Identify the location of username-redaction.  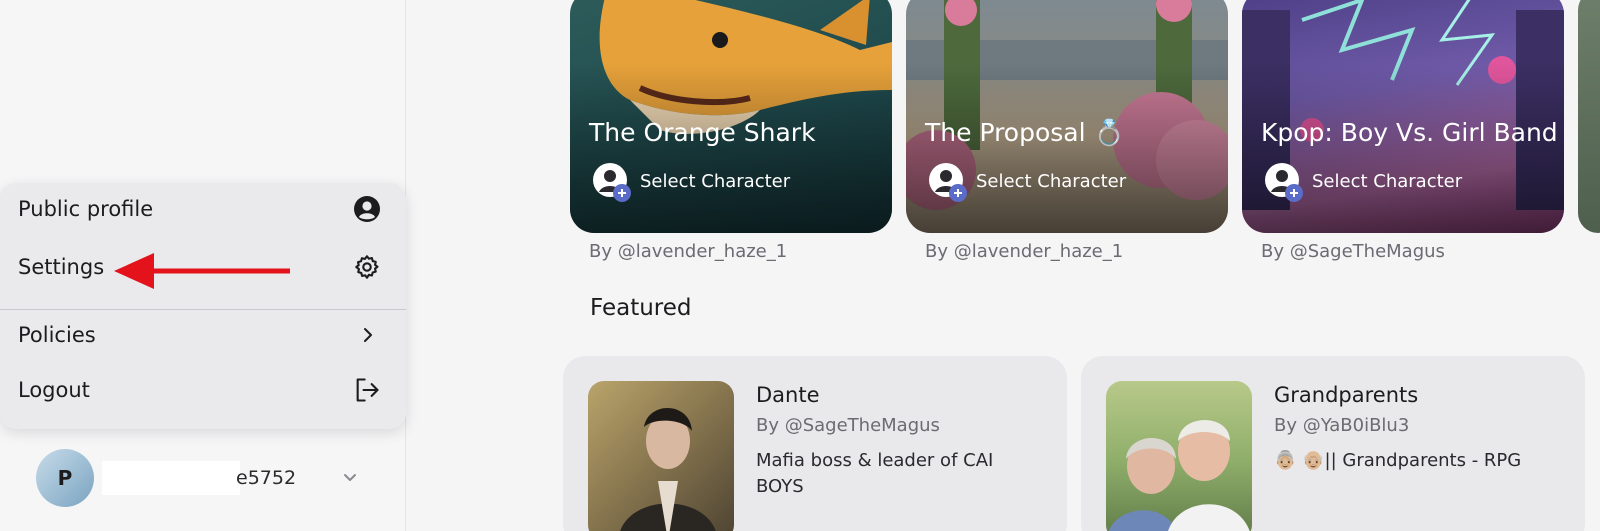
(171, 478).